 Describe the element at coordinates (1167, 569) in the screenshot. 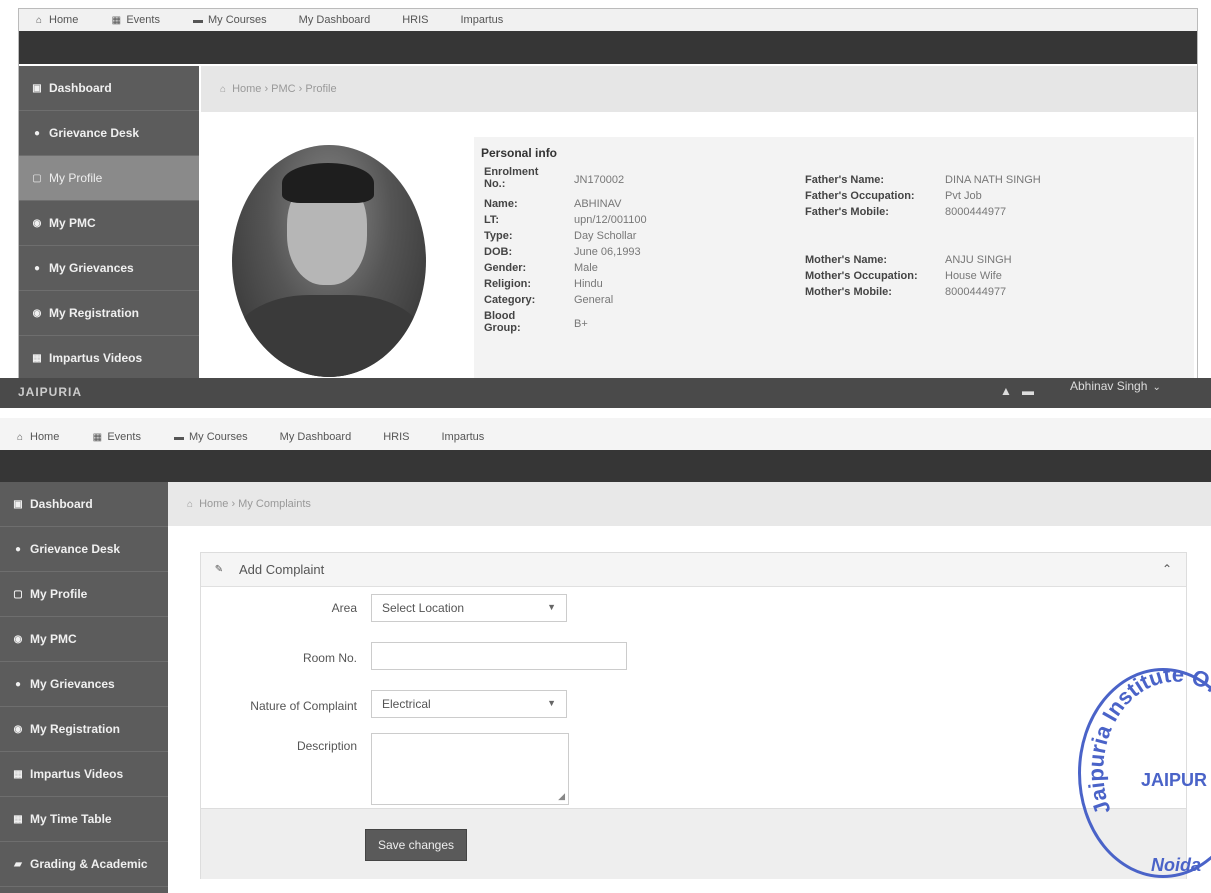

I see `chevron-up-icon: ⌃` at that location.